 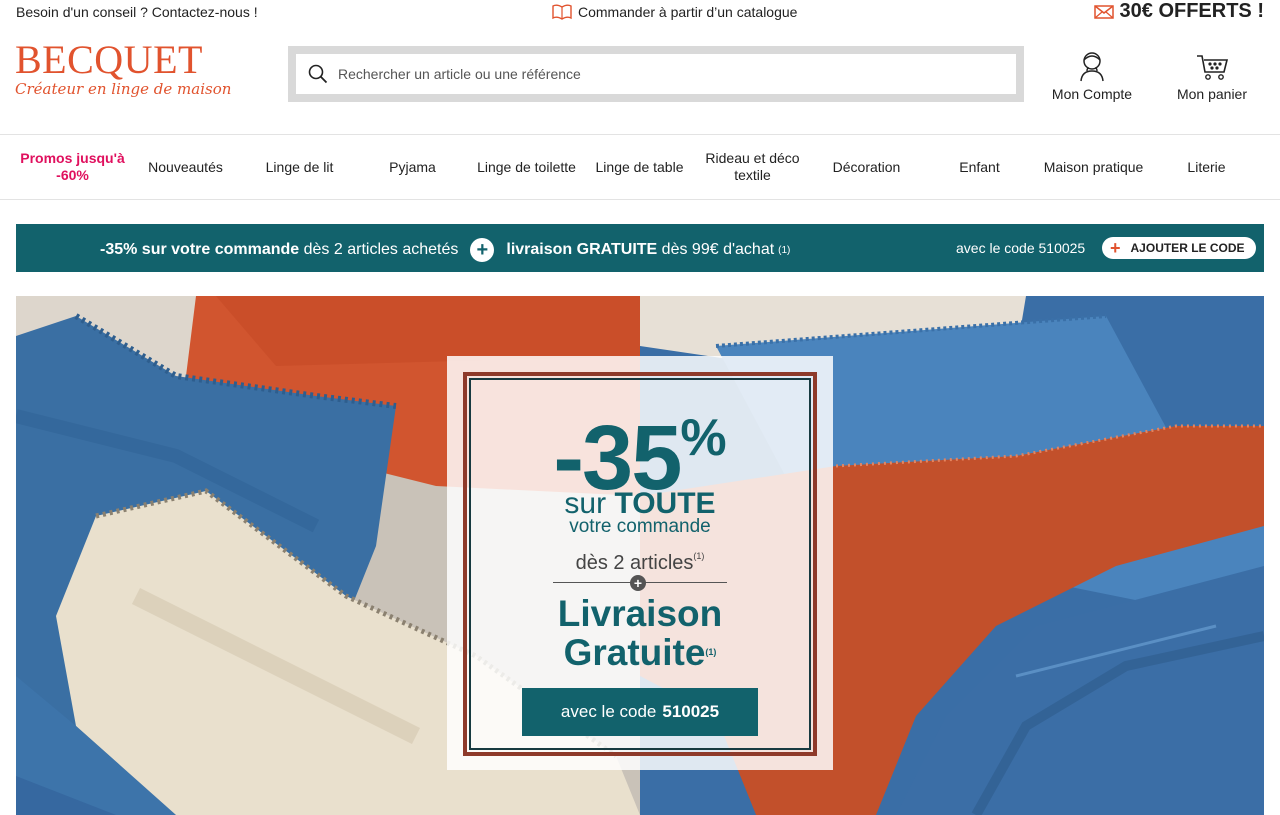 I want to click on hero-line-gratuite: Gratuite(1), so click(x=640, y=652).